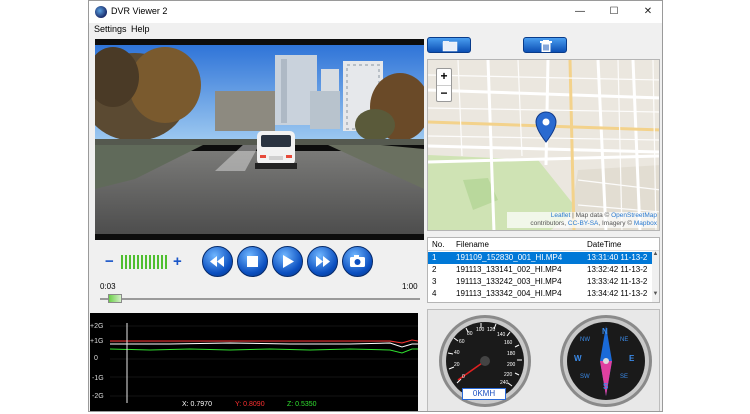 Image resolution: width=750 pixels, height=414 pixels. I want to click on leaflet-link: Leaflet, so click(561, 215).